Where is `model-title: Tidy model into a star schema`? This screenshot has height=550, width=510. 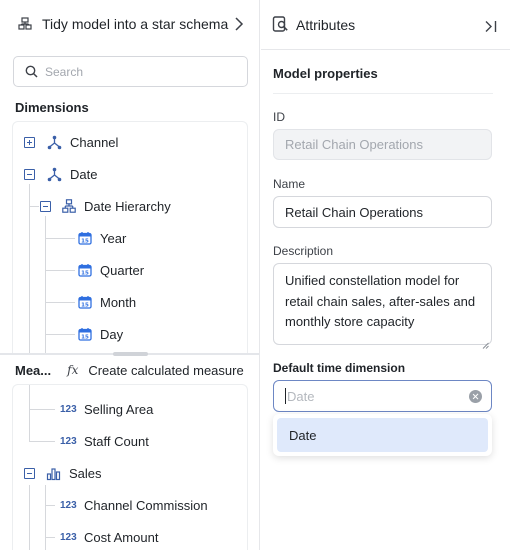 model-title: Tidy model into a star schema is located at coordinates (135, 24).